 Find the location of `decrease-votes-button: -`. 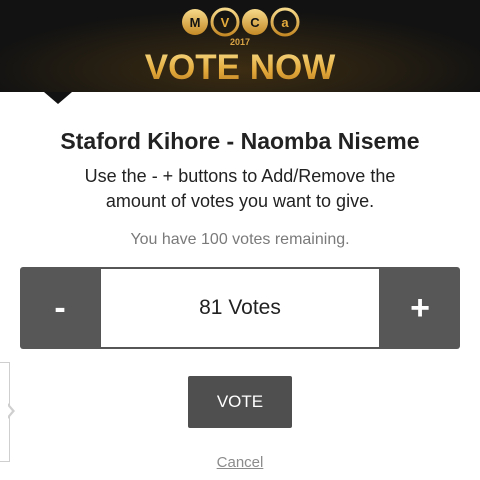

decrease-votes-button: - is located at coordinates (60, 308).